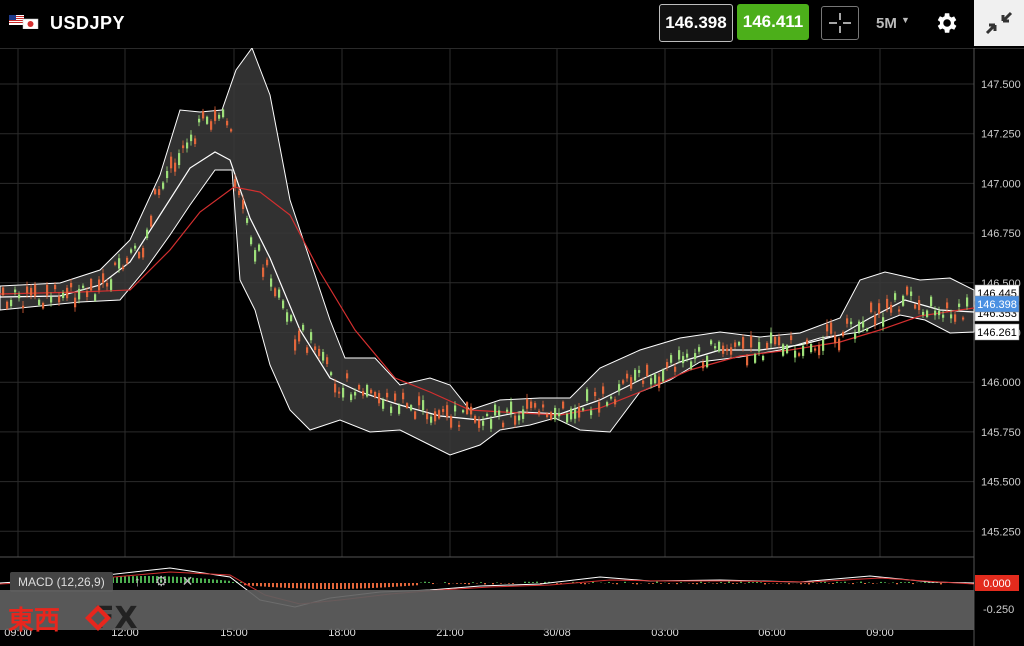 This screenshot has height=646, width=1024. I want to click on macd-indicator-label: MACD (12,26,9), so click(61, 582).